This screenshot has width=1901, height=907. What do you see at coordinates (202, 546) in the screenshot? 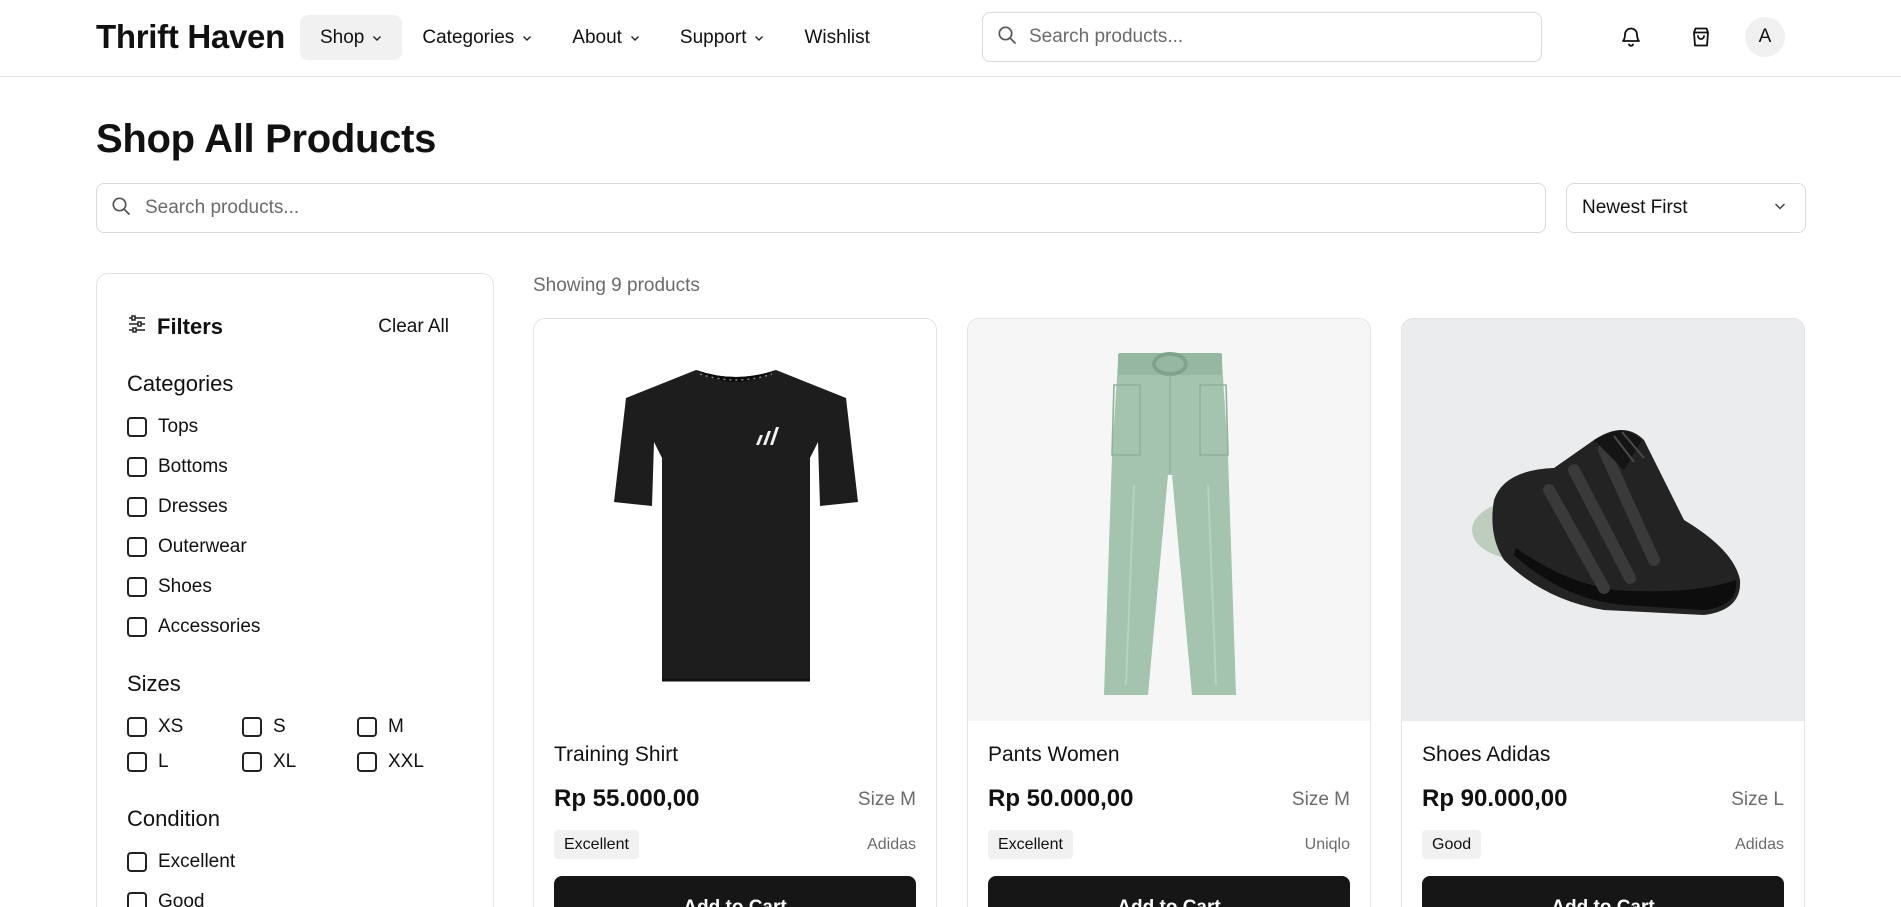
I see `checkbox-label: Outerwear` at bounding box center [202, 546].